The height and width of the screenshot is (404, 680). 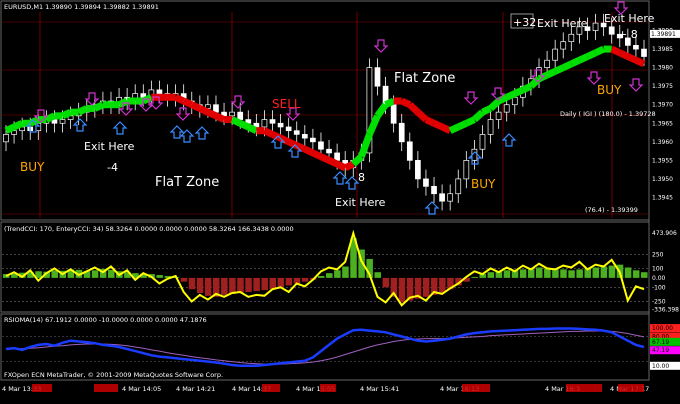 What do you see at coordinates (660, 342) in the screenshot?
I see `rsi-tick-label: 67.19` at bounding box center [660, 342].